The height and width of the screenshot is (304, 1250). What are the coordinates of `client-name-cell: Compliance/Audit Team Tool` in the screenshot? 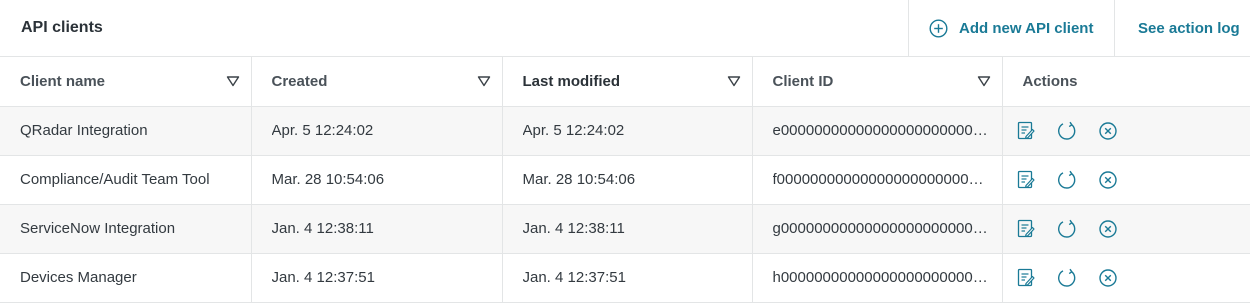 It's located at (126, 180).